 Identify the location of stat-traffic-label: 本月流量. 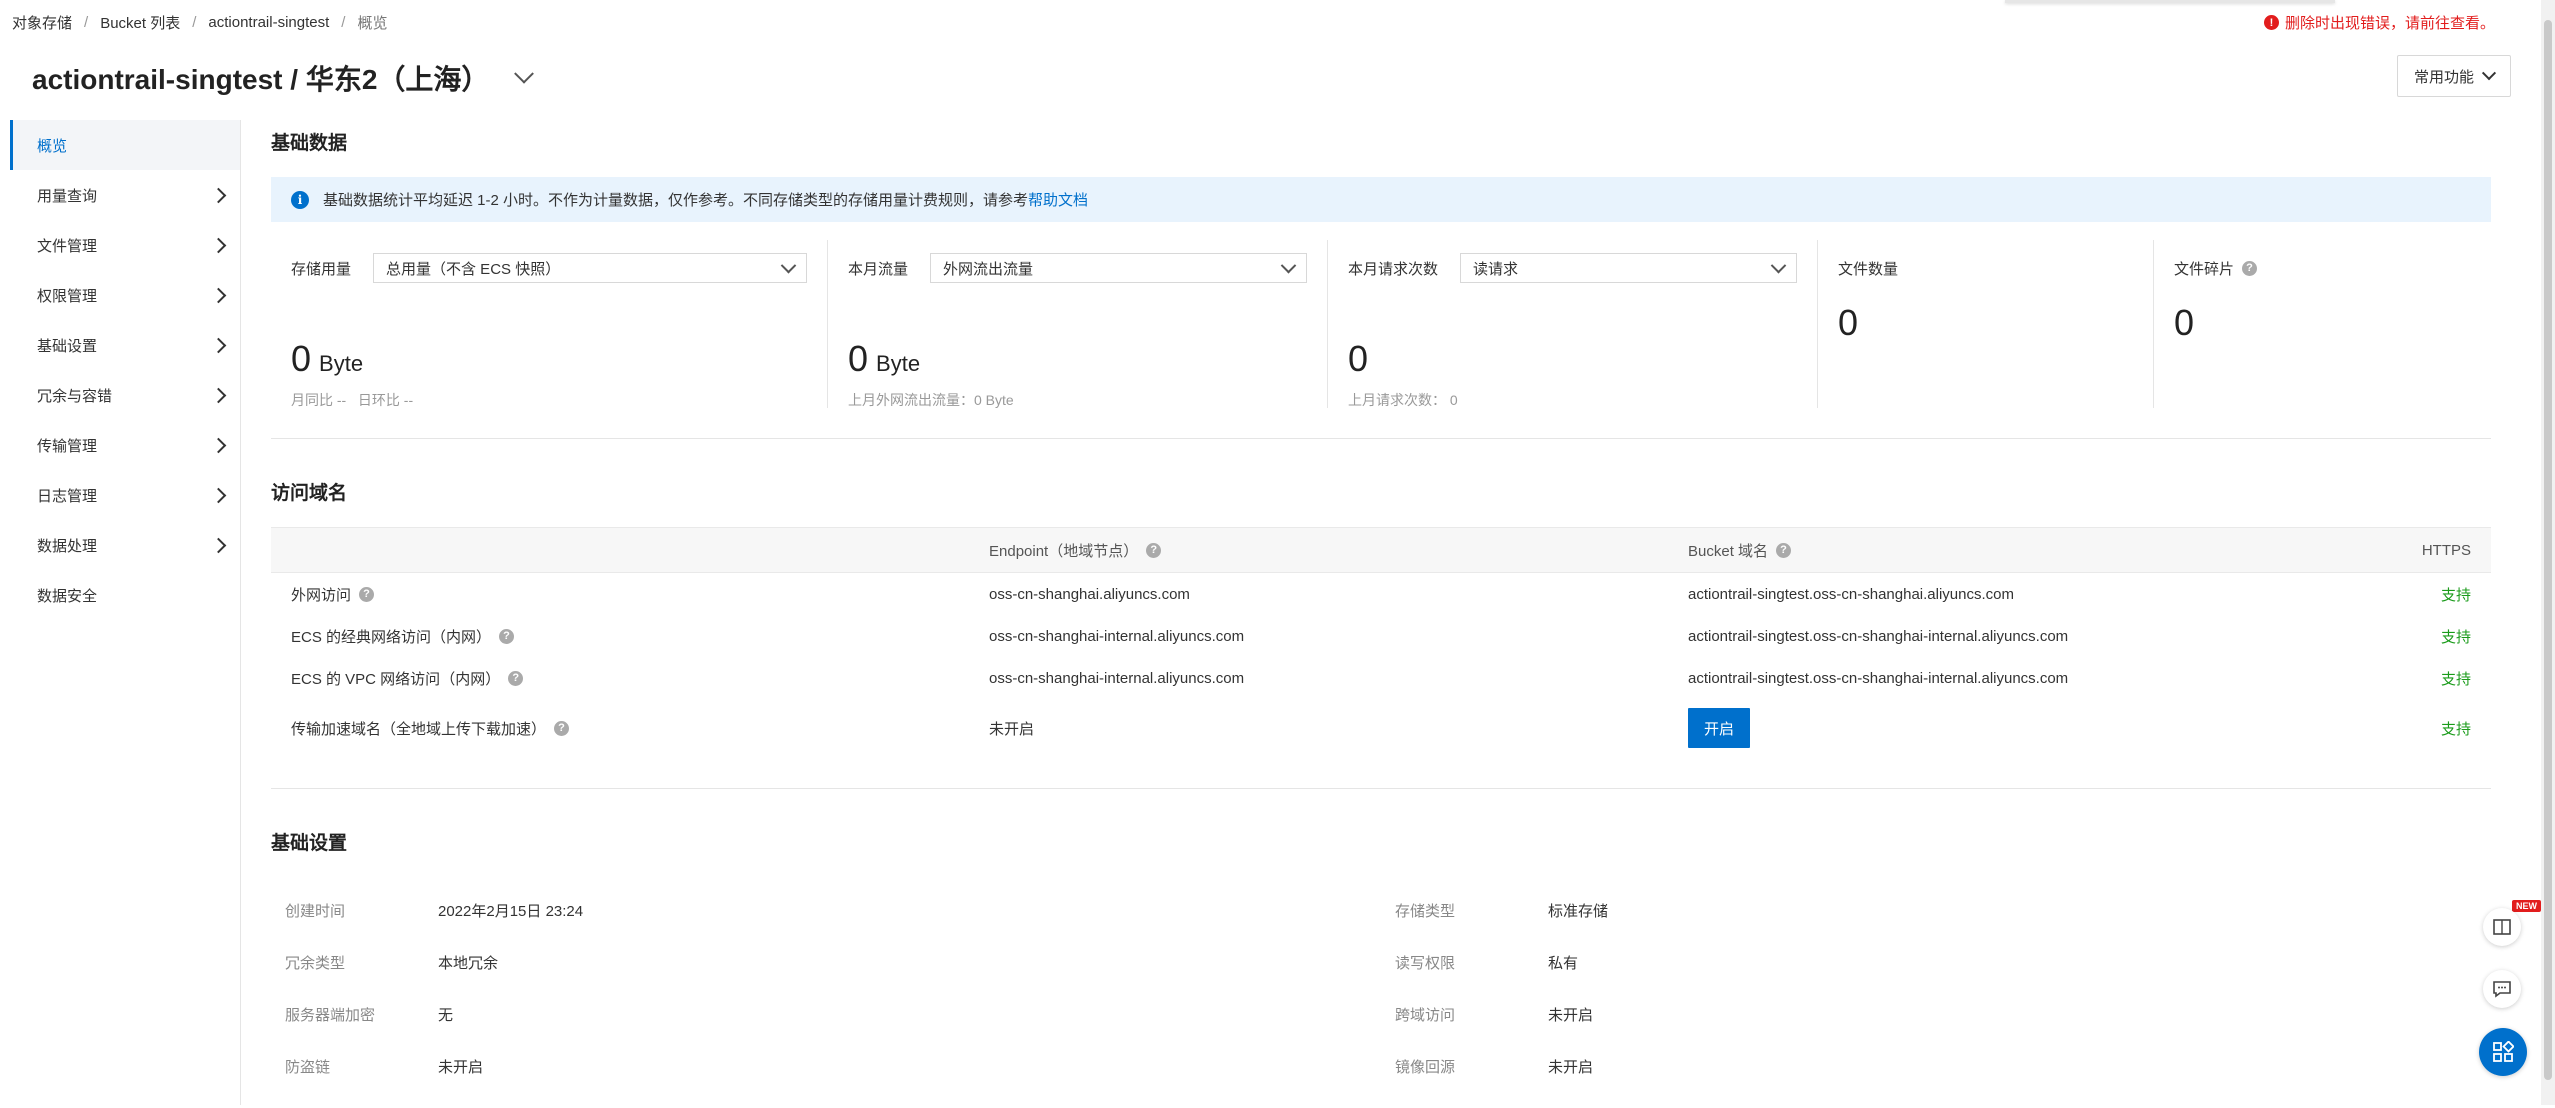
(878, 269).